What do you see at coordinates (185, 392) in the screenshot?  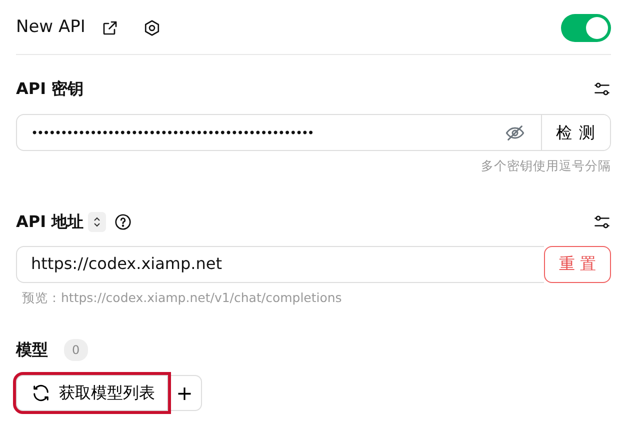 I see `add-button: +` at bounding box center [185, 392].